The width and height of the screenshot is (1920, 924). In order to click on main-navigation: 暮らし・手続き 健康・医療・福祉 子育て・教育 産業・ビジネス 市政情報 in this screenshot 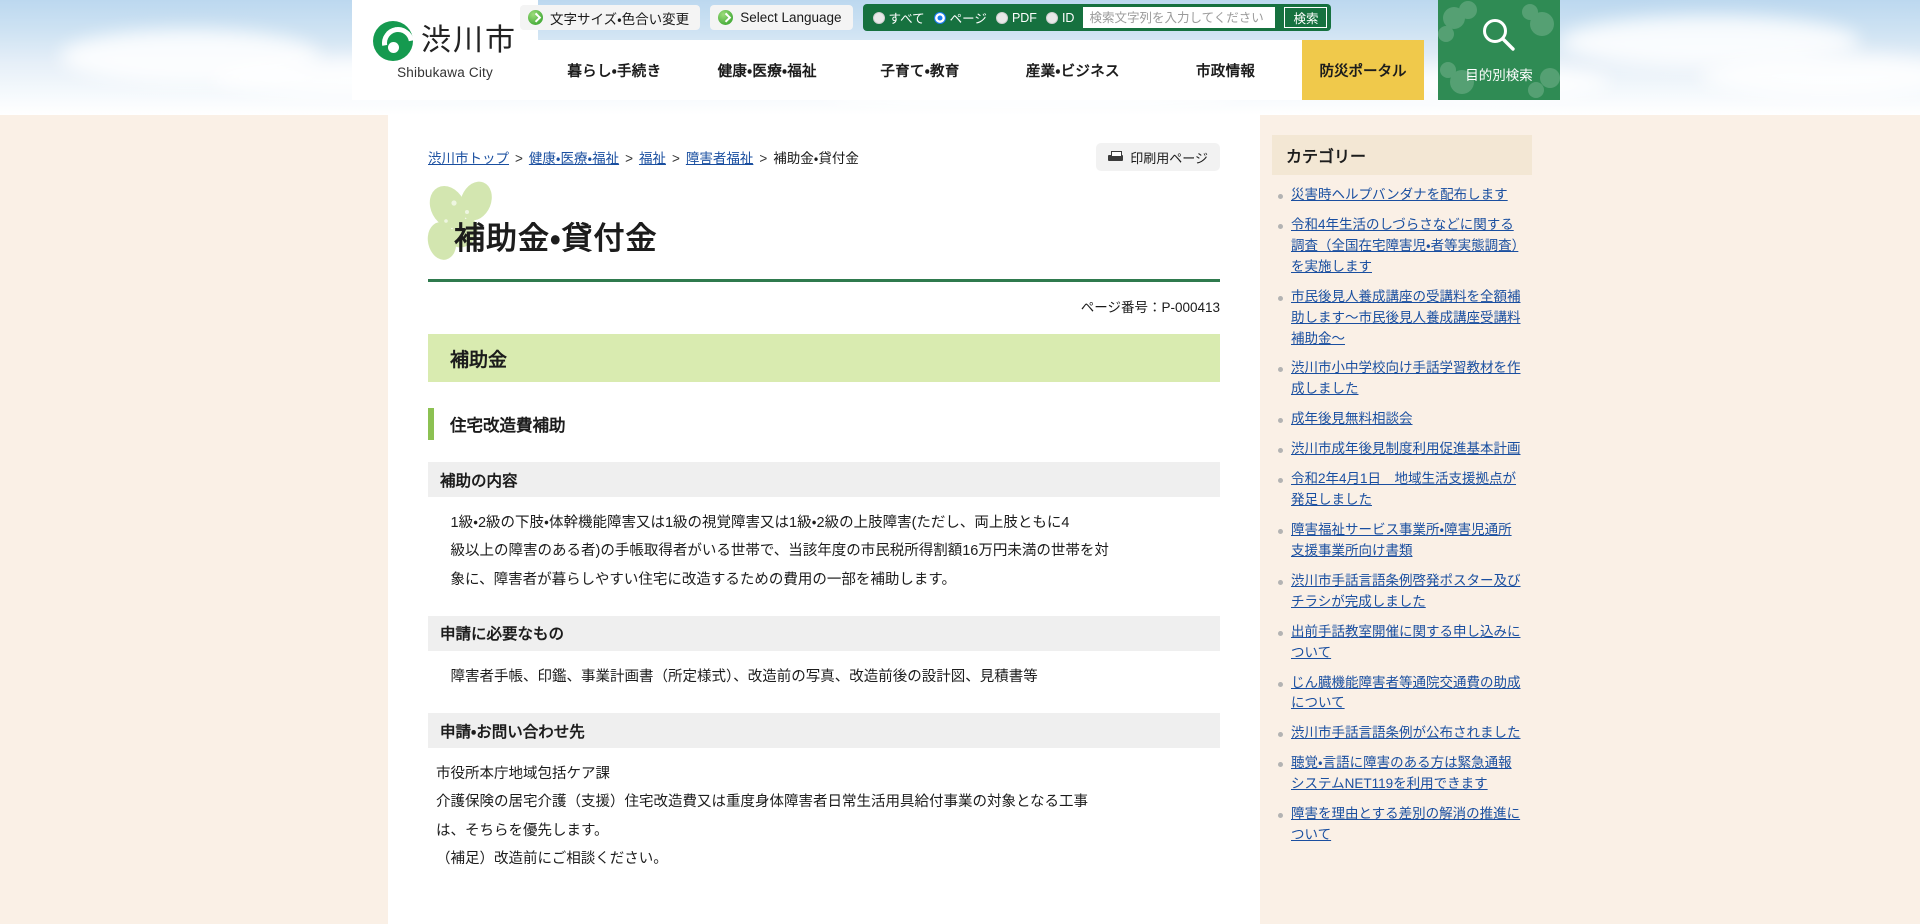, I will do `click(920, 70)`.